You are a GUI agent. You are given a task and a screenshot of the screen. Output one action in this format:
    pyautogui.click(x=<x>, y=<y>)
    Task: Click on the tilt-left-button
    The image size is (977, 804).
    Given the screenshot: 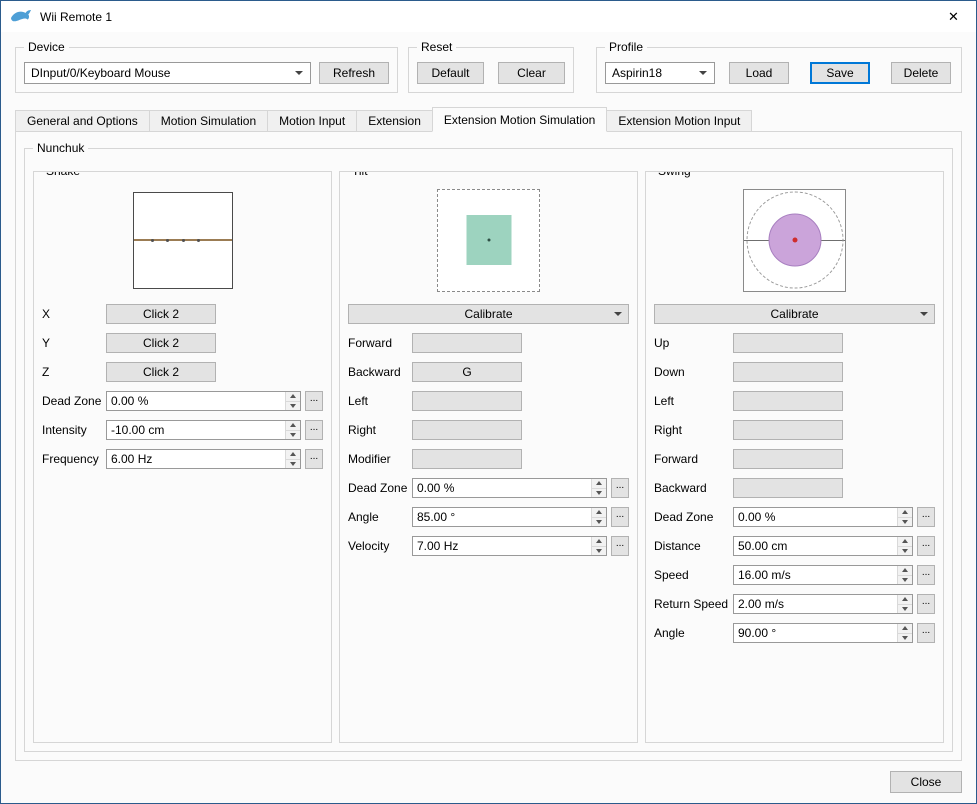 What is the action you would take?
    pyautogui.click(x=467, y=401)
    